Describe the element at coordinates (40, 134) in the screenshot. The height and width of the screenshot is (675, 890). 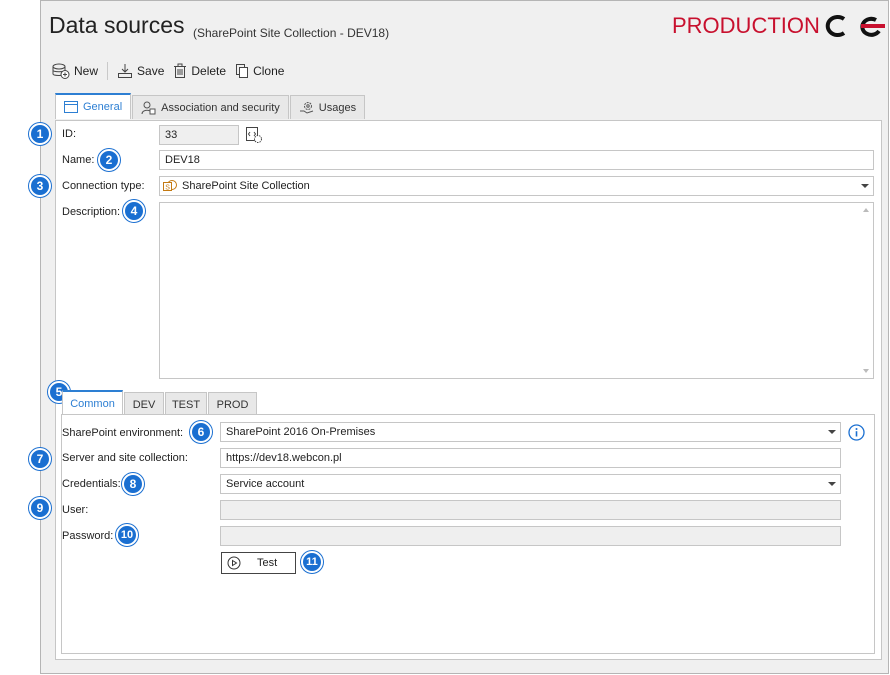
I see `callout-badge-1: 1` at that location.